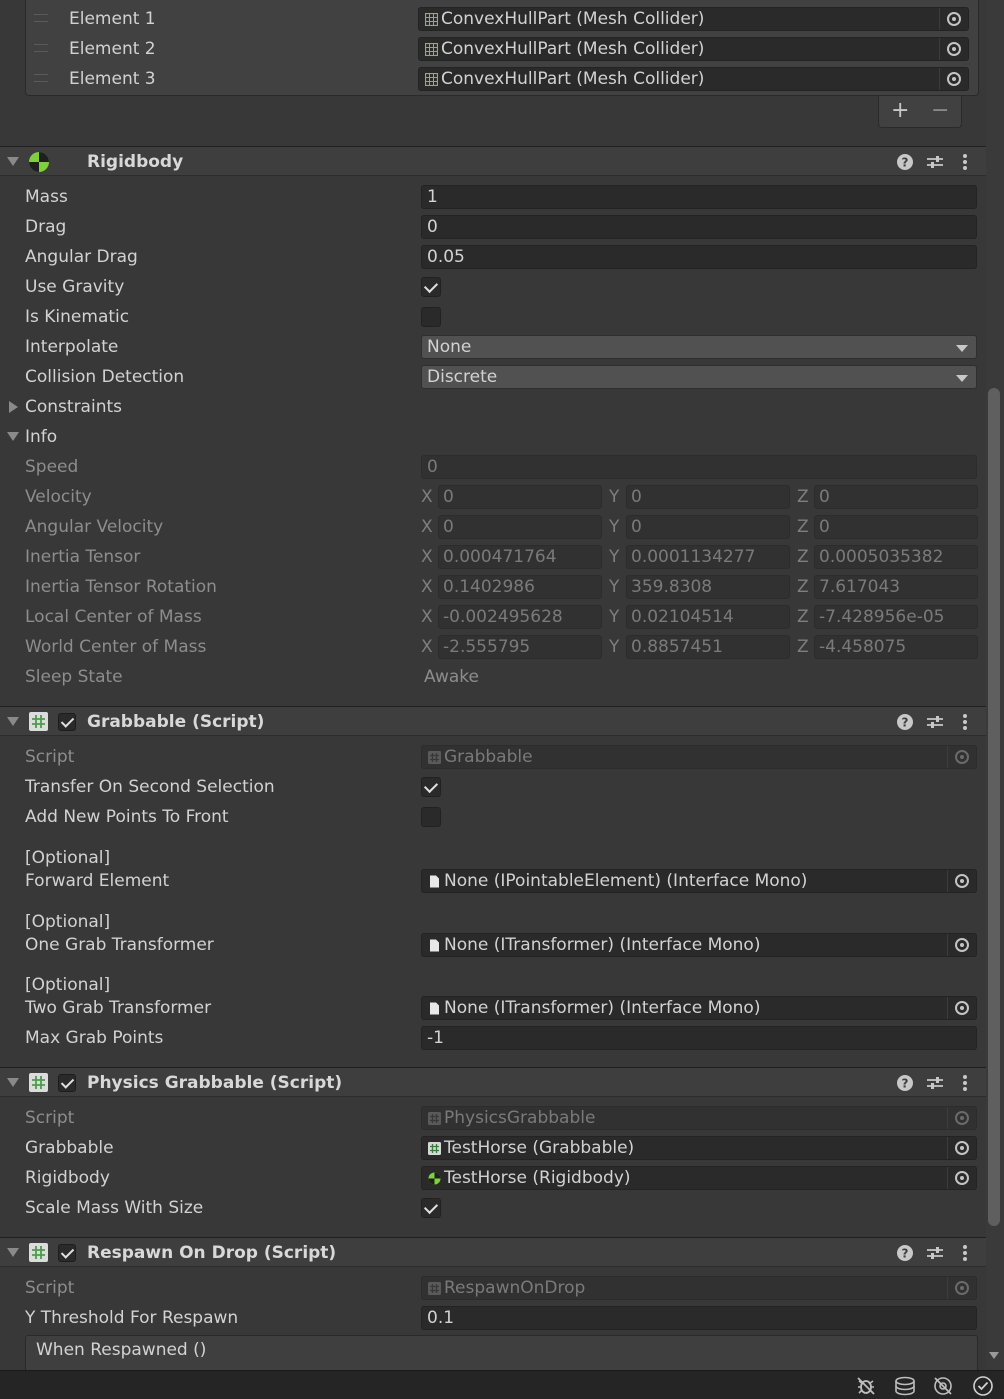  Describe the element at coordinates (699, 1288) in the screenshot. I see `respawn-script-field: RespawnOnDrop` at that location.